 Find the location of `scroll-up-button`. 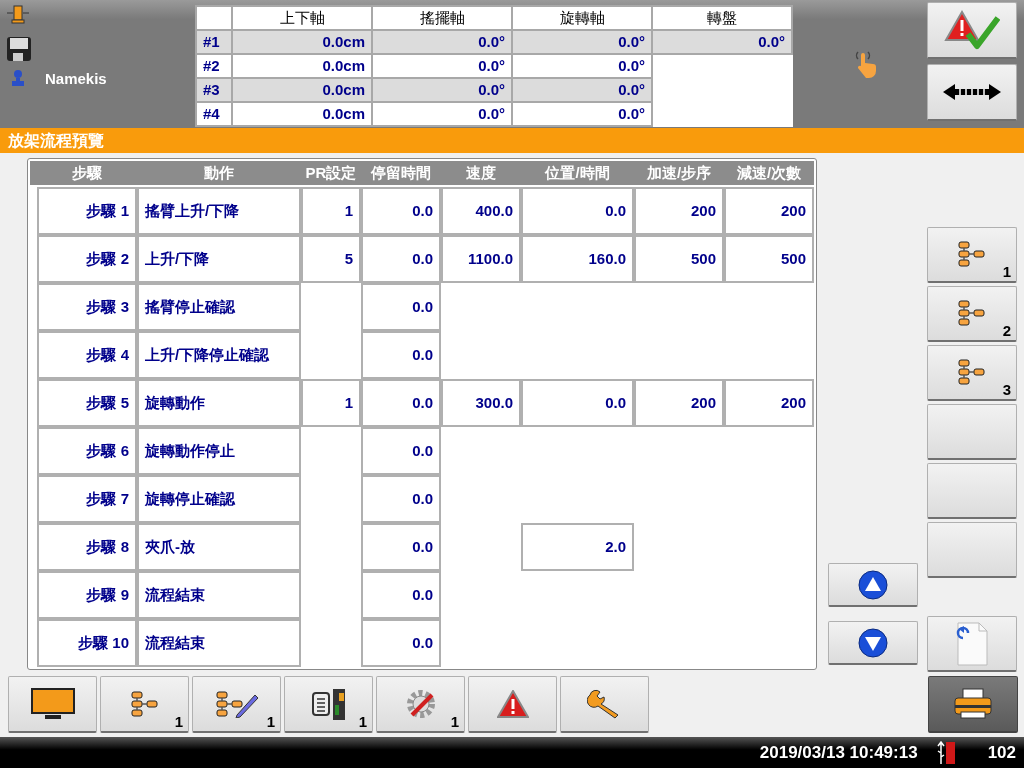

scroll-up-button is located at coordinates (873, 585).